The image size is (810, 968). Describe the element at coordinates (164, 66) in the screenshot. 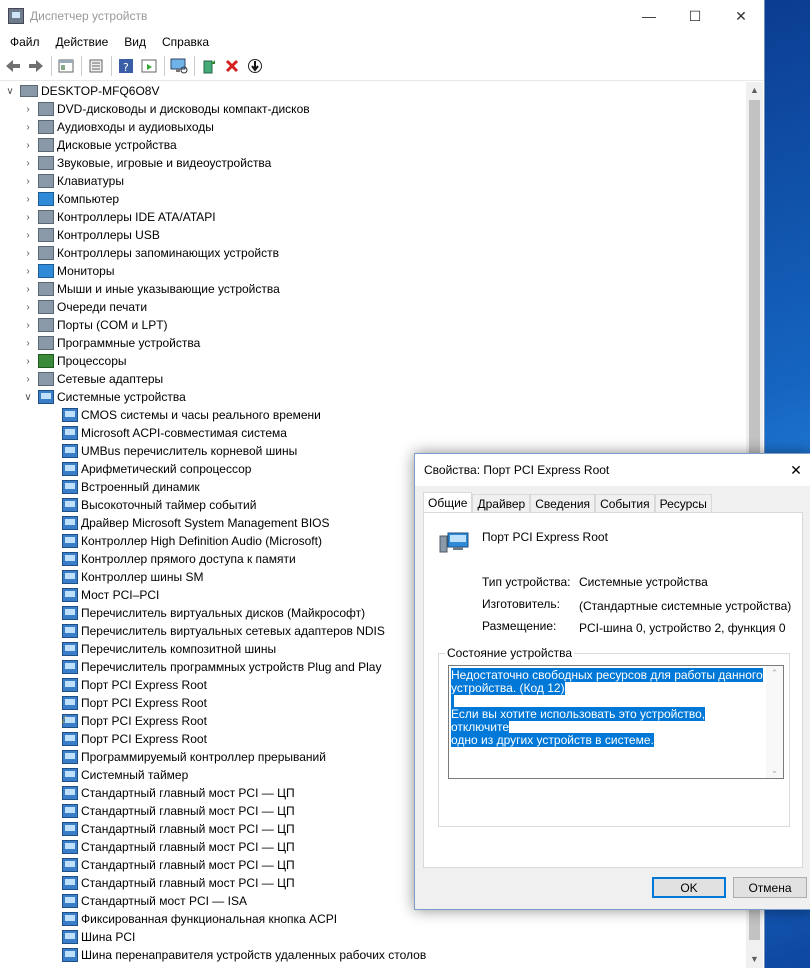

I see `toolbar-separator` at that location.